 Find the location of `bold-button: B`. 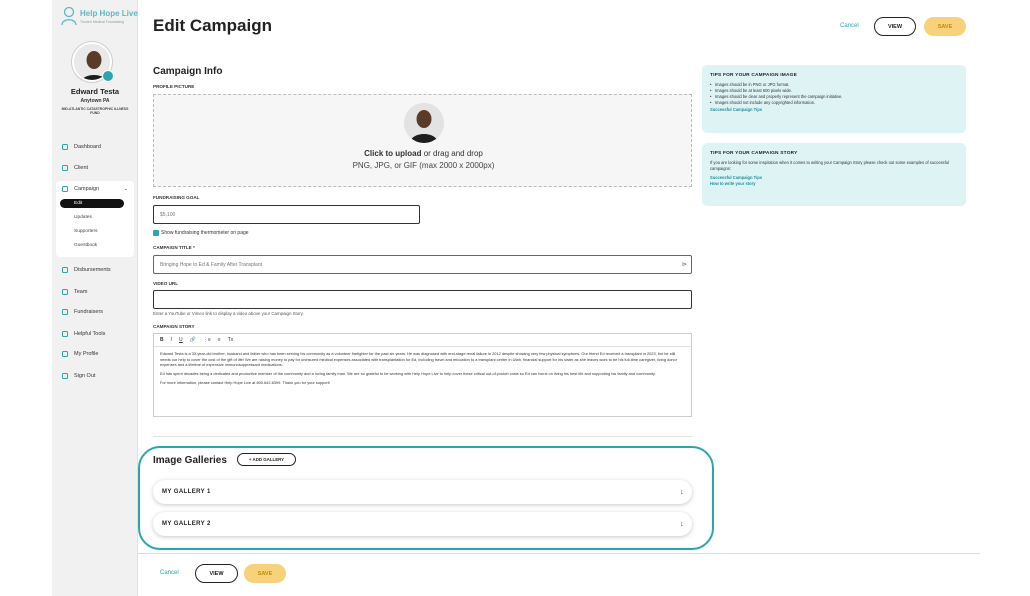

bold-button: B is located at coordinates (162, 340).